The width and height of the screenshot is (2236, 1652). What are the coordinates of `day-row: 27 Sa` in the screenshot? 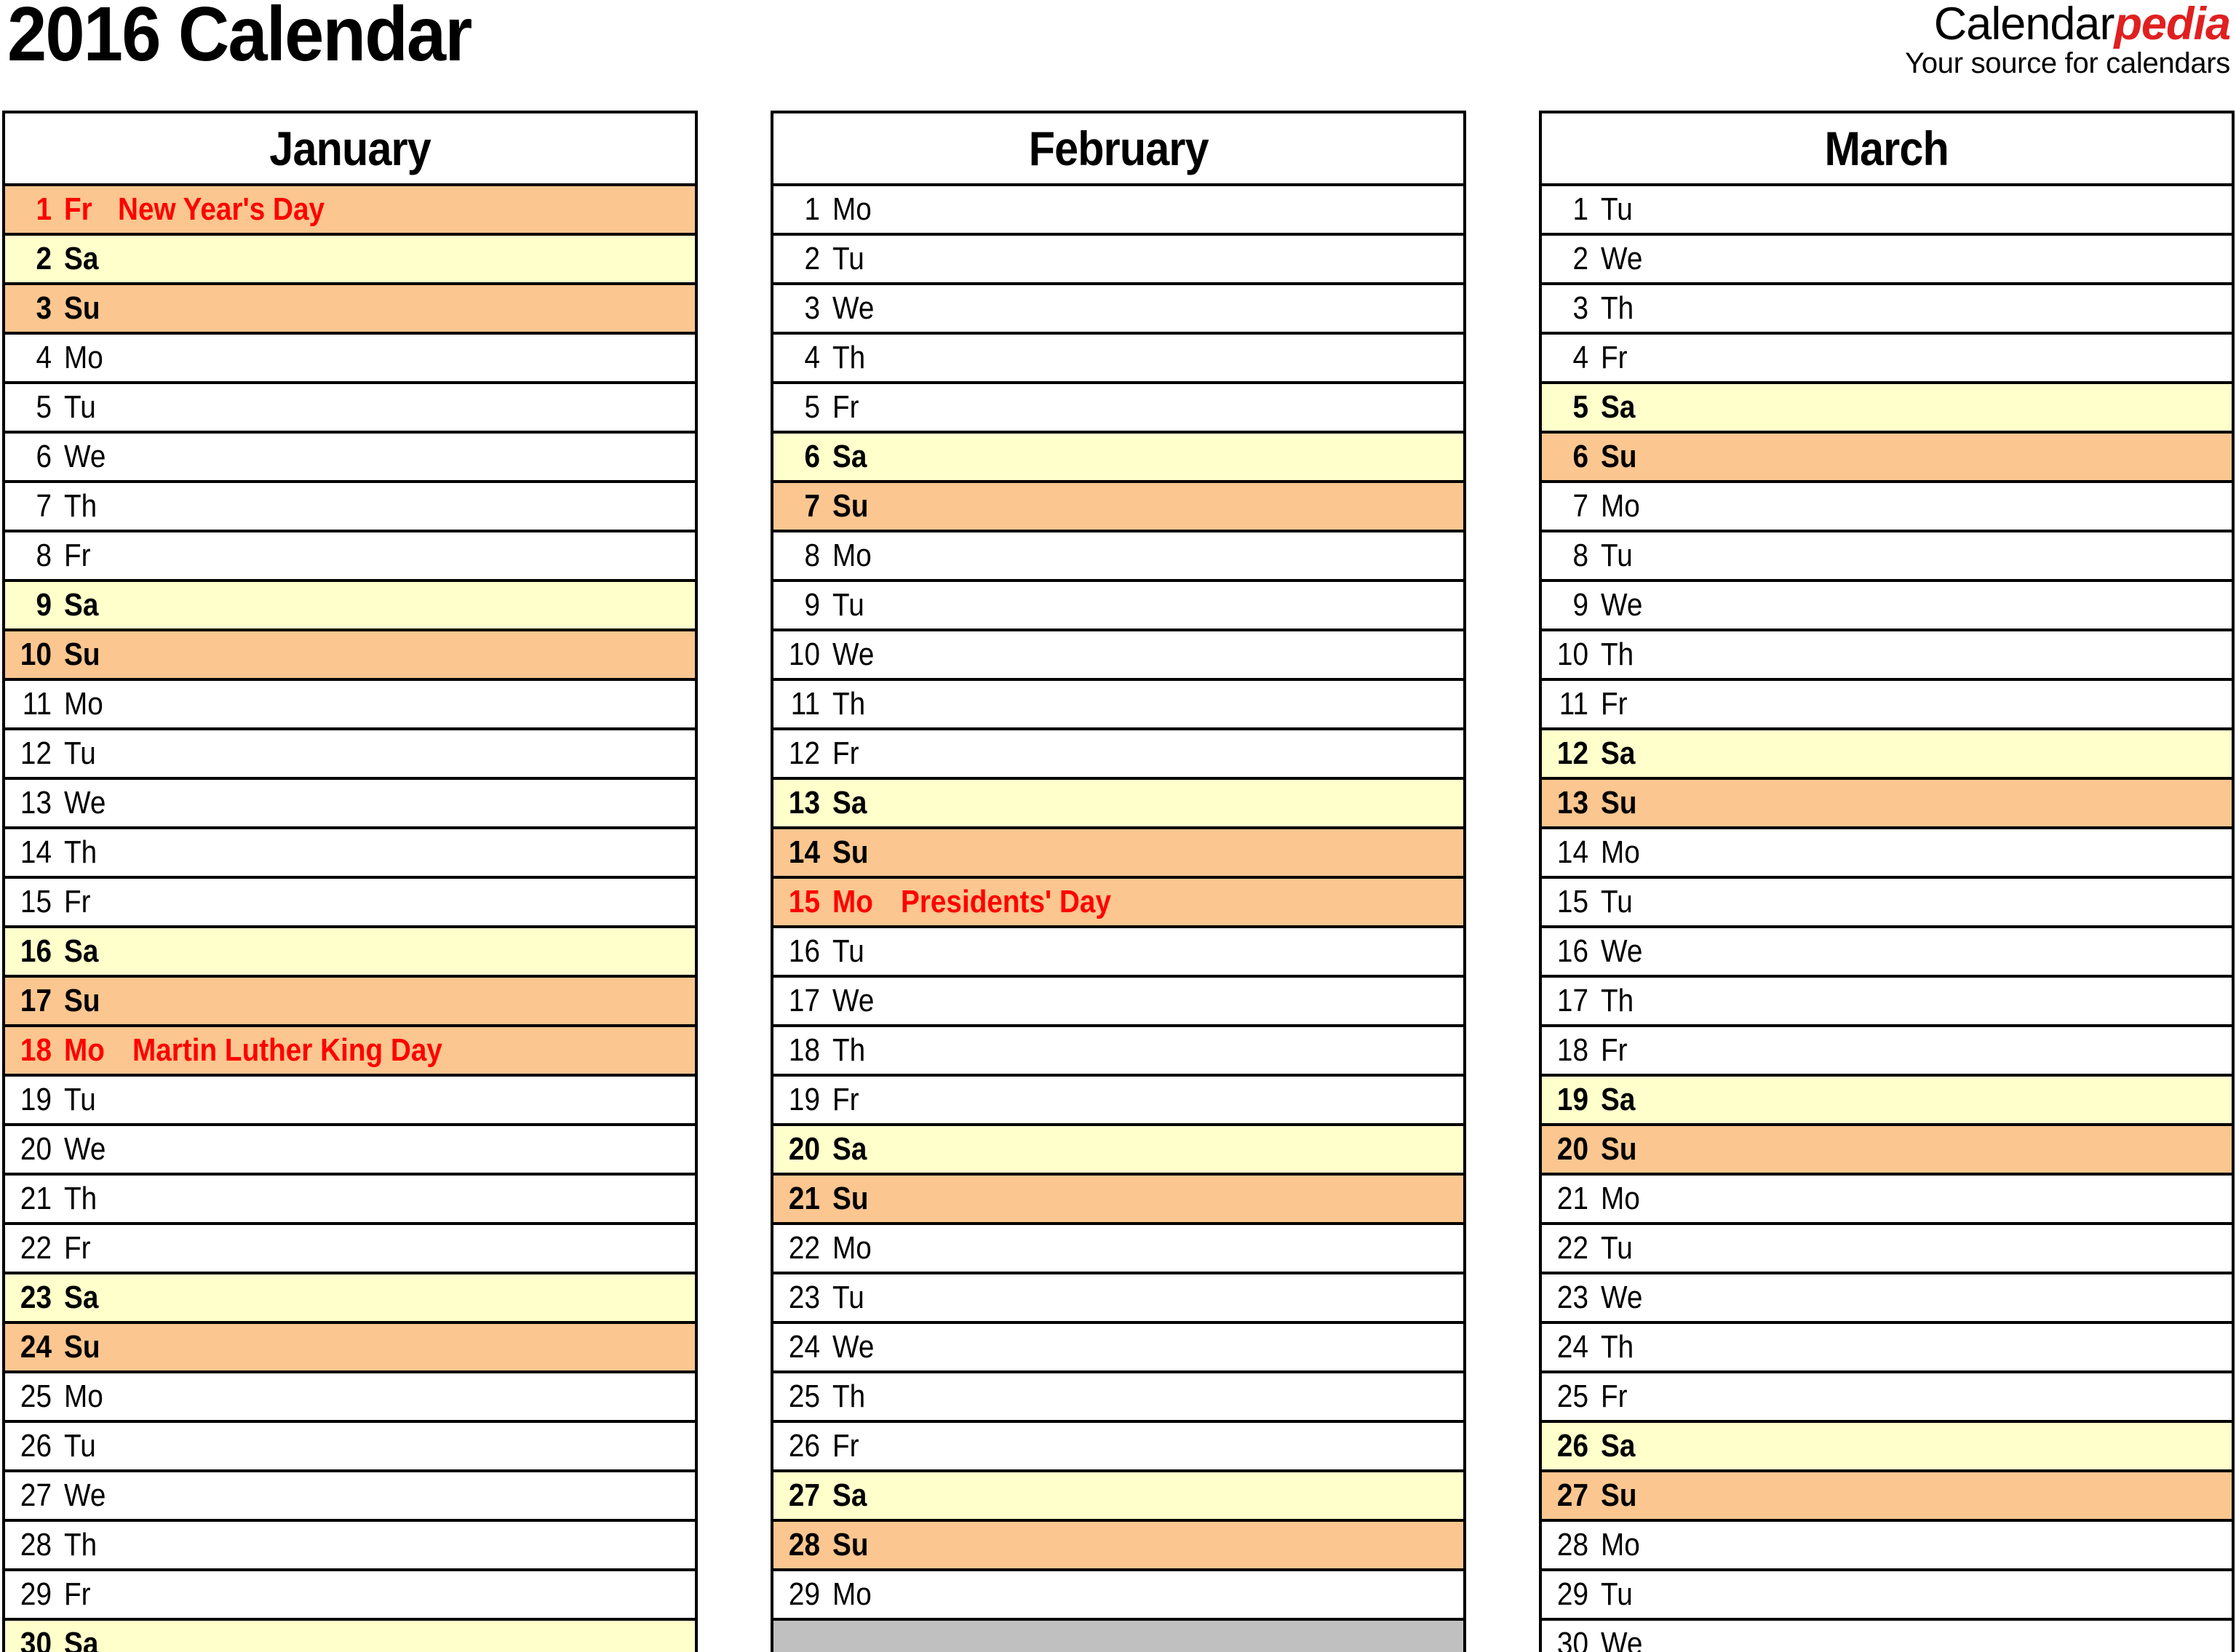 It's located at (1118, 1497).